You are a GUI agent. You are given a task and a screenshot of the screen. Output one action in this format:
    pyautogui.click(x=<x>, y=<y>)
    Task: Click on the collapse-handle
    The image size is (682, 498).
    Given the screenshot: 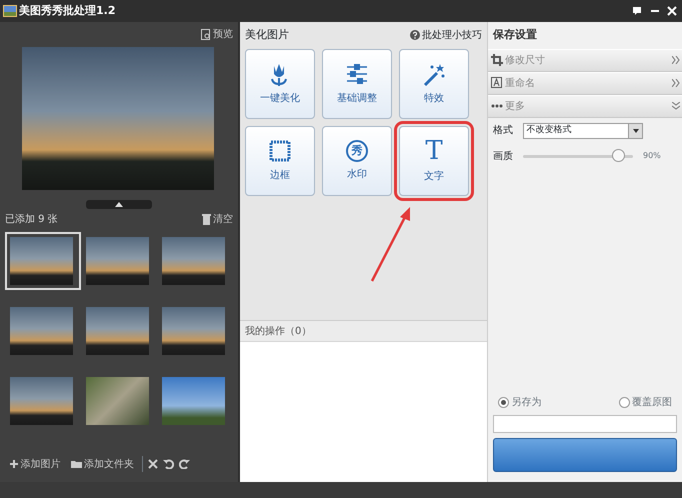 What is the action you would take?
    pyautogui.click(x=119, y=204)
    